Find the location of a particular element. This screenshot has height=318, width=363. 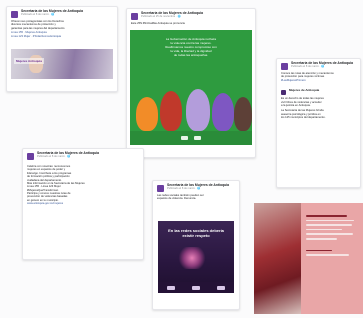

post-image-pink is located at coordinates (308, 258).